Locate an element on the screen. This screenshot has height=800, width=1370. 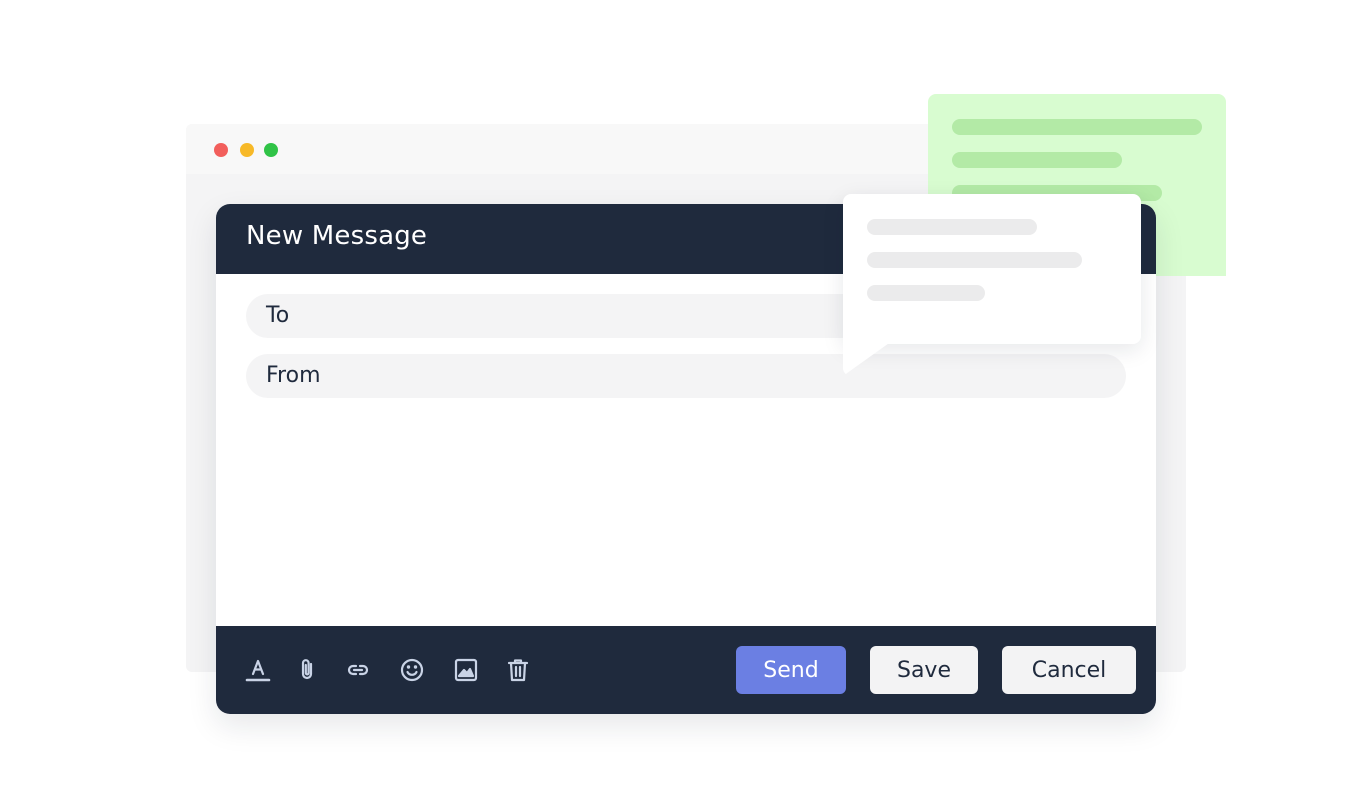
window-minimize-dot is located at coordinates (247, 150).